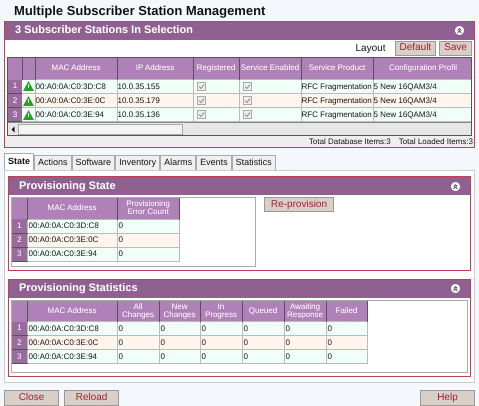 Image resolution: width=479 pixels, height=406 pixels. Describe the element at coordinates (270, 69) in the screenshot. I see `column-header: Service Enabled` at that location.